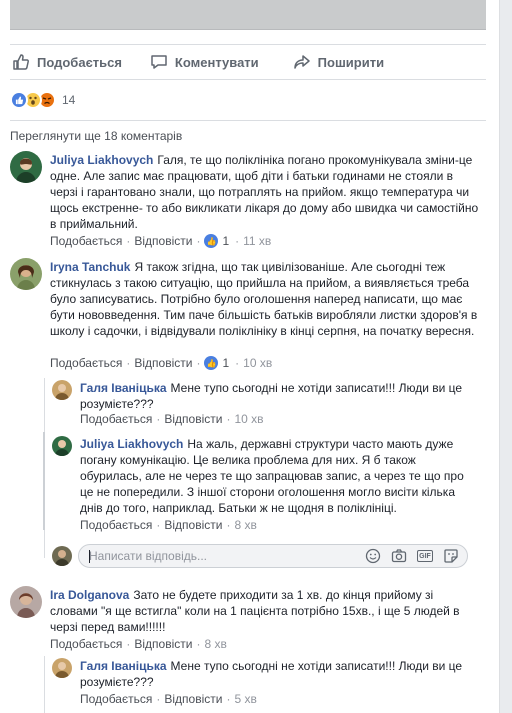 The image size is (512, 713). I want to click on reply-author: Juliya Liakhovych, so click(131, 444).